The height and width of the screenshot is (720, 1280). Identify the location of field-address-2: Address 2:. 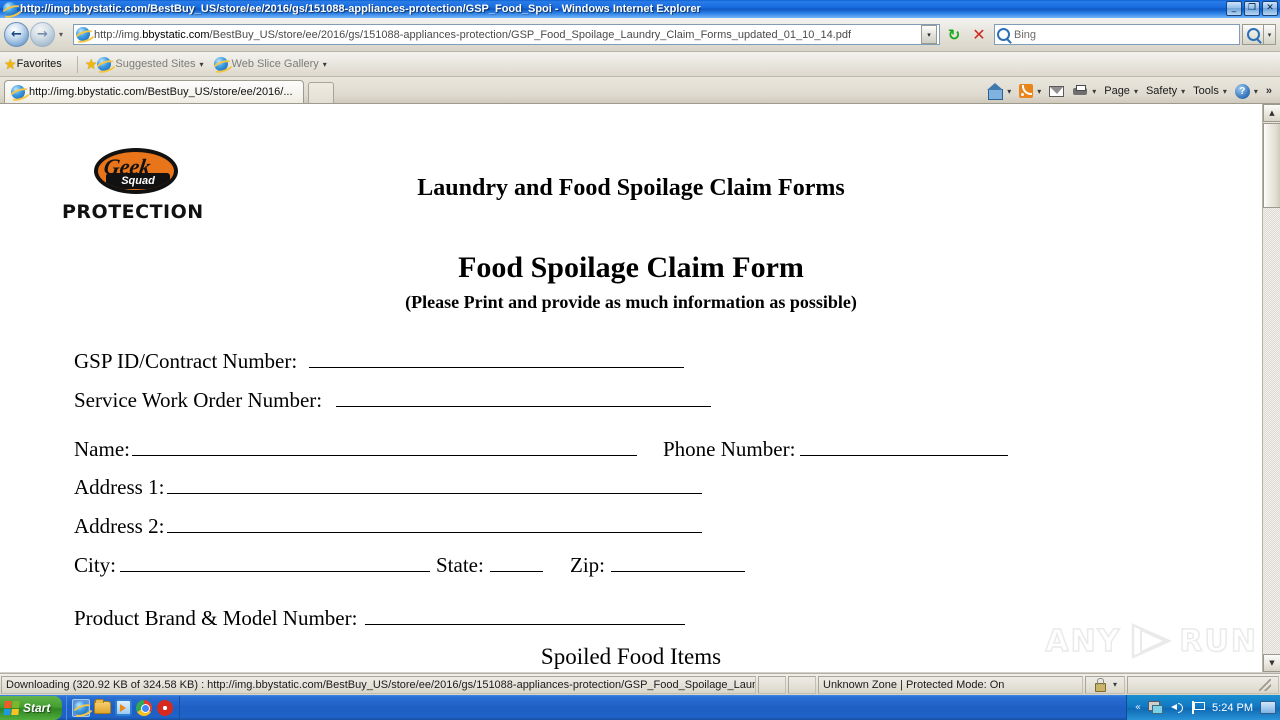
(388, 526).